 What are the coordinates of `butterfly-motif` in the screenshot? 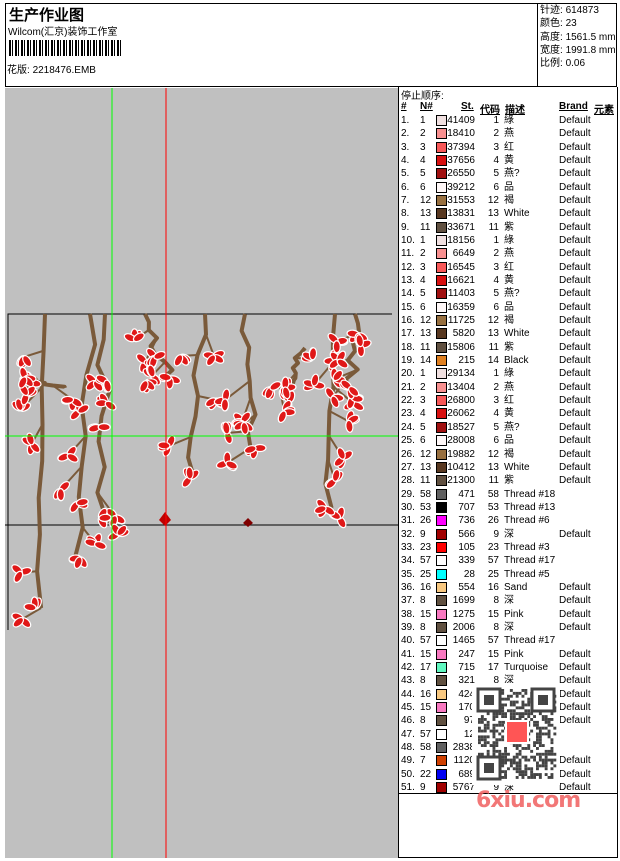 It's located at (248, 522).